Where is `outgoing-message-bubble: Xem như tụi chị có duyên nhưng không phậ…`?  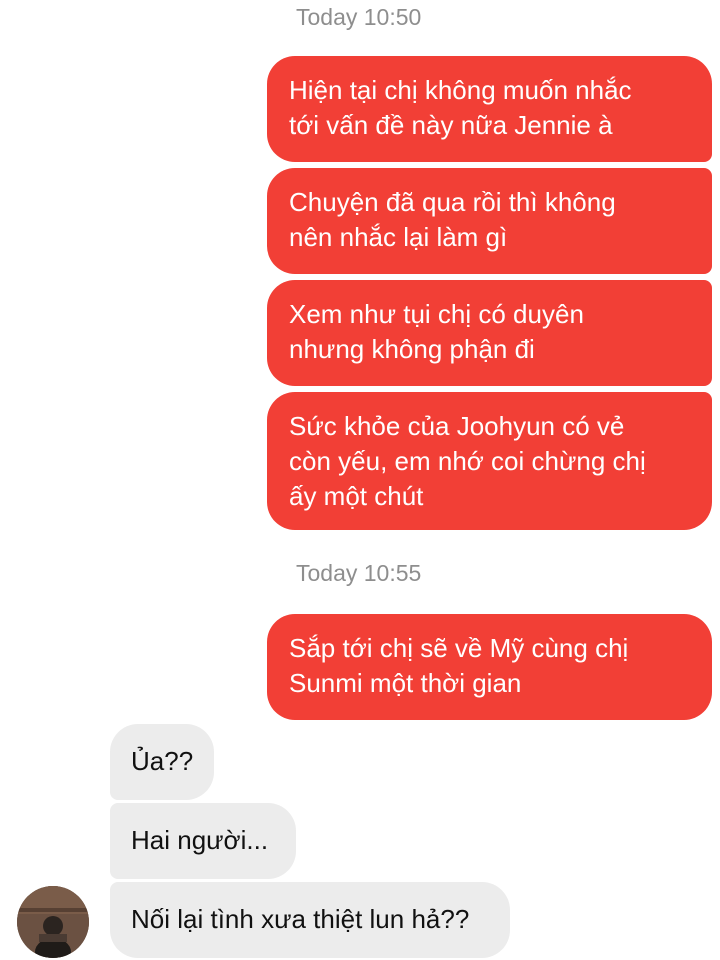 outgoing-message-bubble: Xem như tụi chị có duyên nhưng không phậ… is located at coordinates (489, 333).